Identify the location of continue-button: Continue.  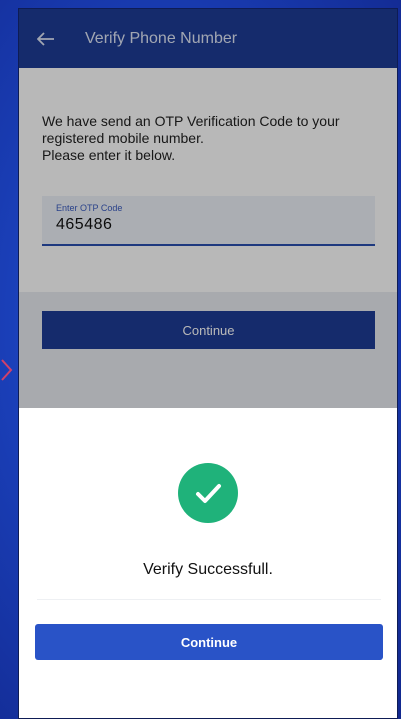
(209, 642).